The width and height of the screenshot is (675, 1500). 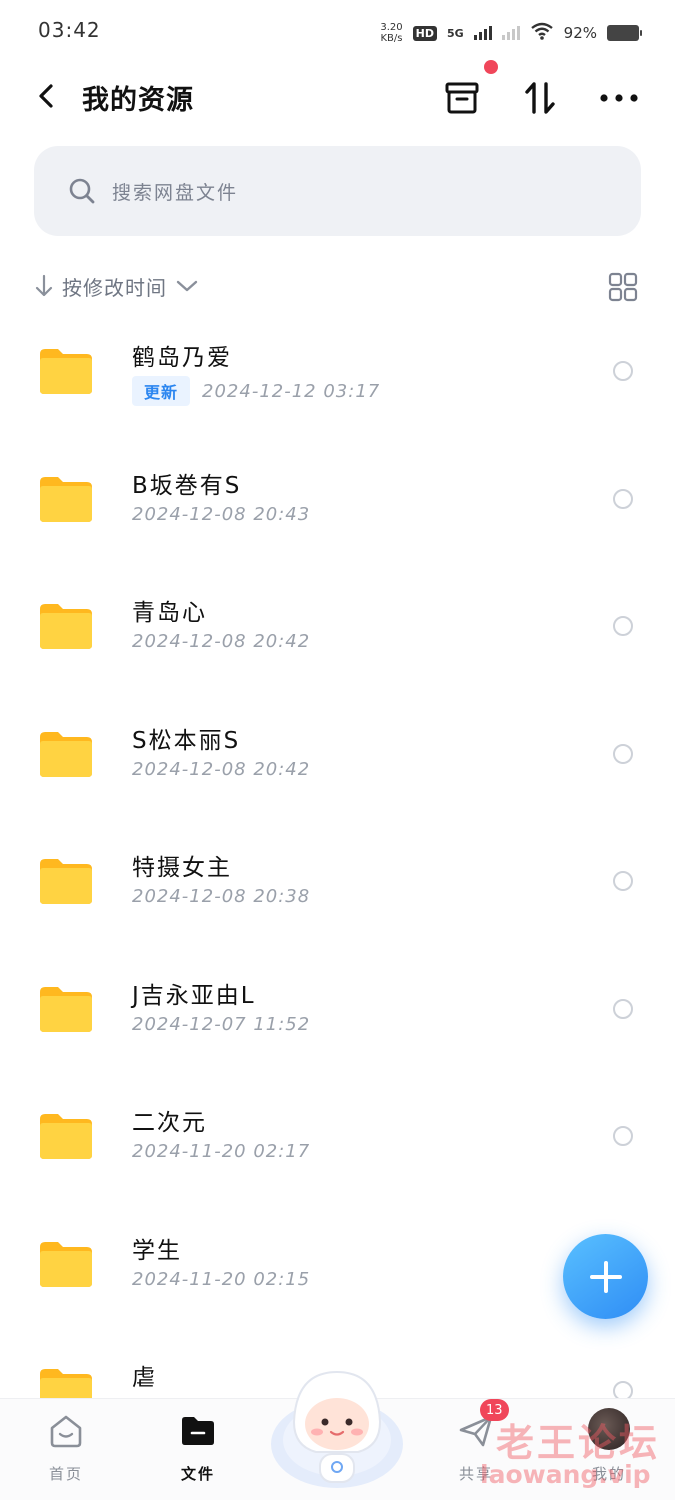 I want to click on file-date: 2024-12-08 20:38, so click(x=221, y=896).